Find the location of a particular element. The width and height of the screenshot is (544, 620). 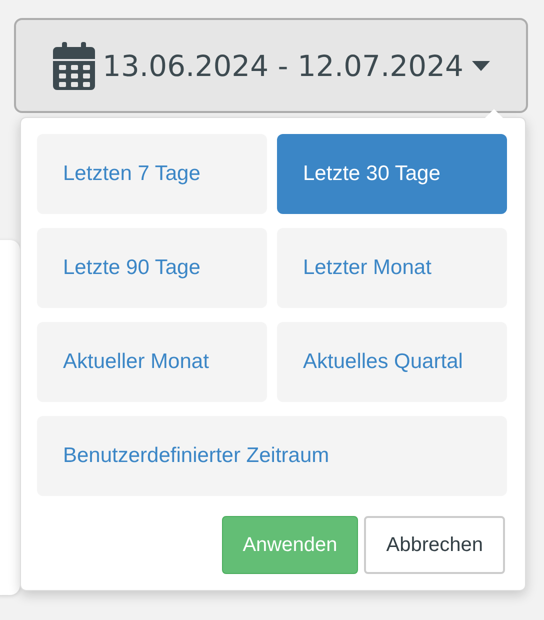

cancel-button: Abbrechen is located at coordinates (434, 545).